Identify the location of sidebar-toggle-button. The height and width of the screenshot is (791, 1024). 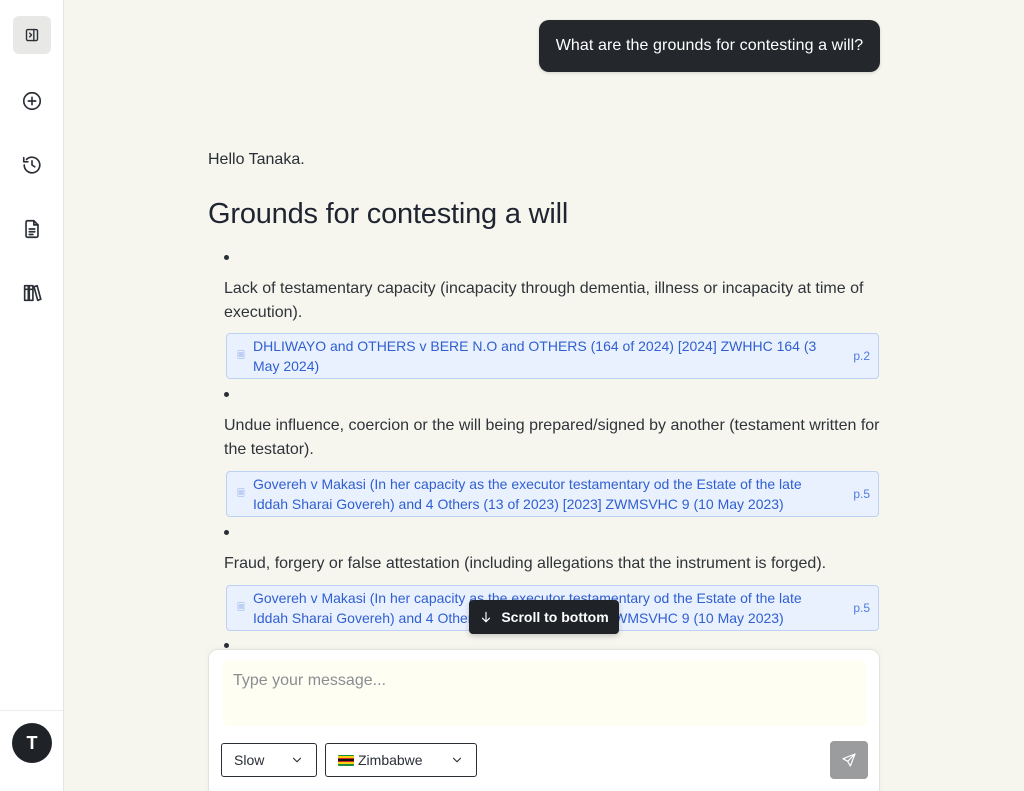
(32, 35).